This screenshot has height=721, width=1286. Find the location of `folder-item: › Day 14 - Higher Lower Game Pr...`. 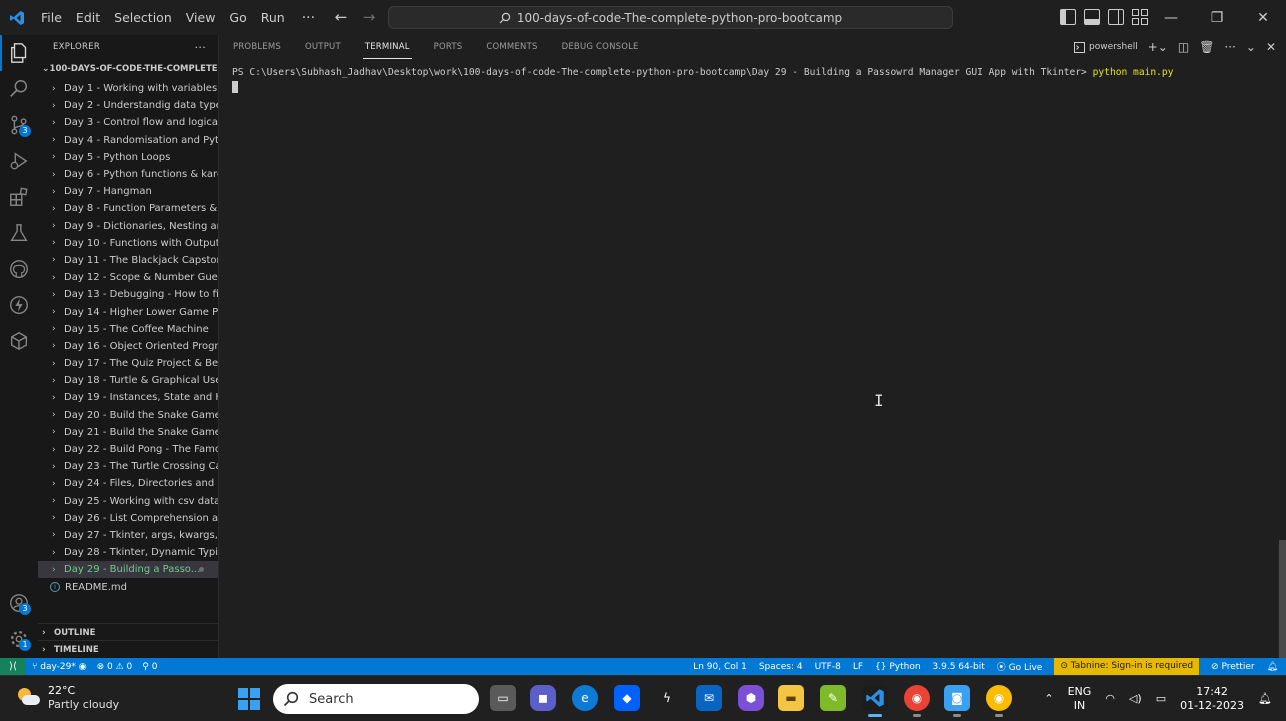

folder-item: › Day 14 - Higher Lower Game Pr... is located at coordinates (128, 311).